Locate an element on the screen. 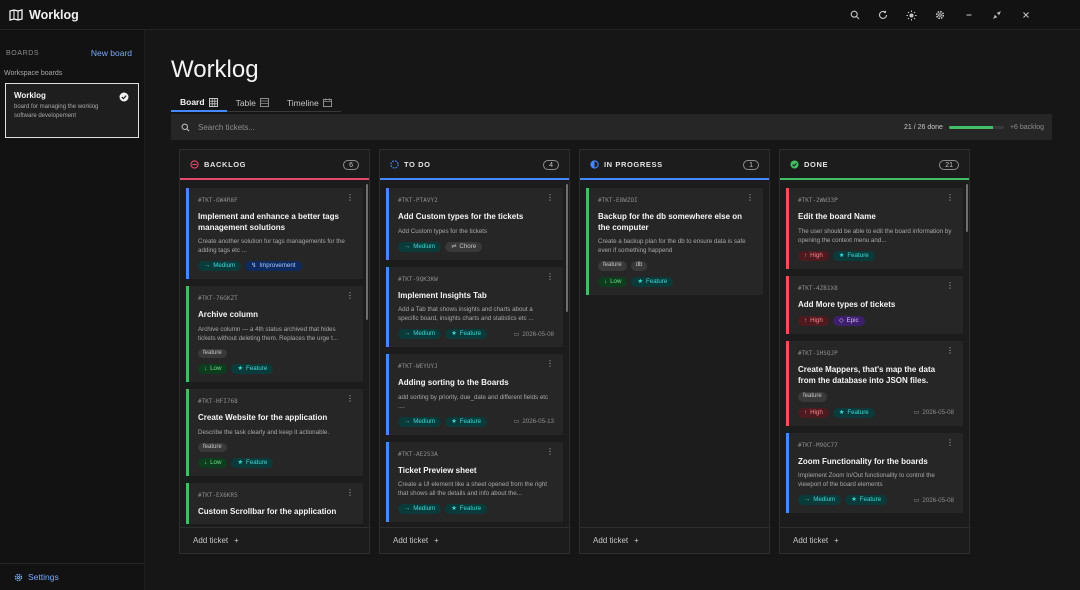 The height and width of the screenshot is (590, 1080). ticket-id: #TKT-E8WZOI is located at coordinates (618, 200).